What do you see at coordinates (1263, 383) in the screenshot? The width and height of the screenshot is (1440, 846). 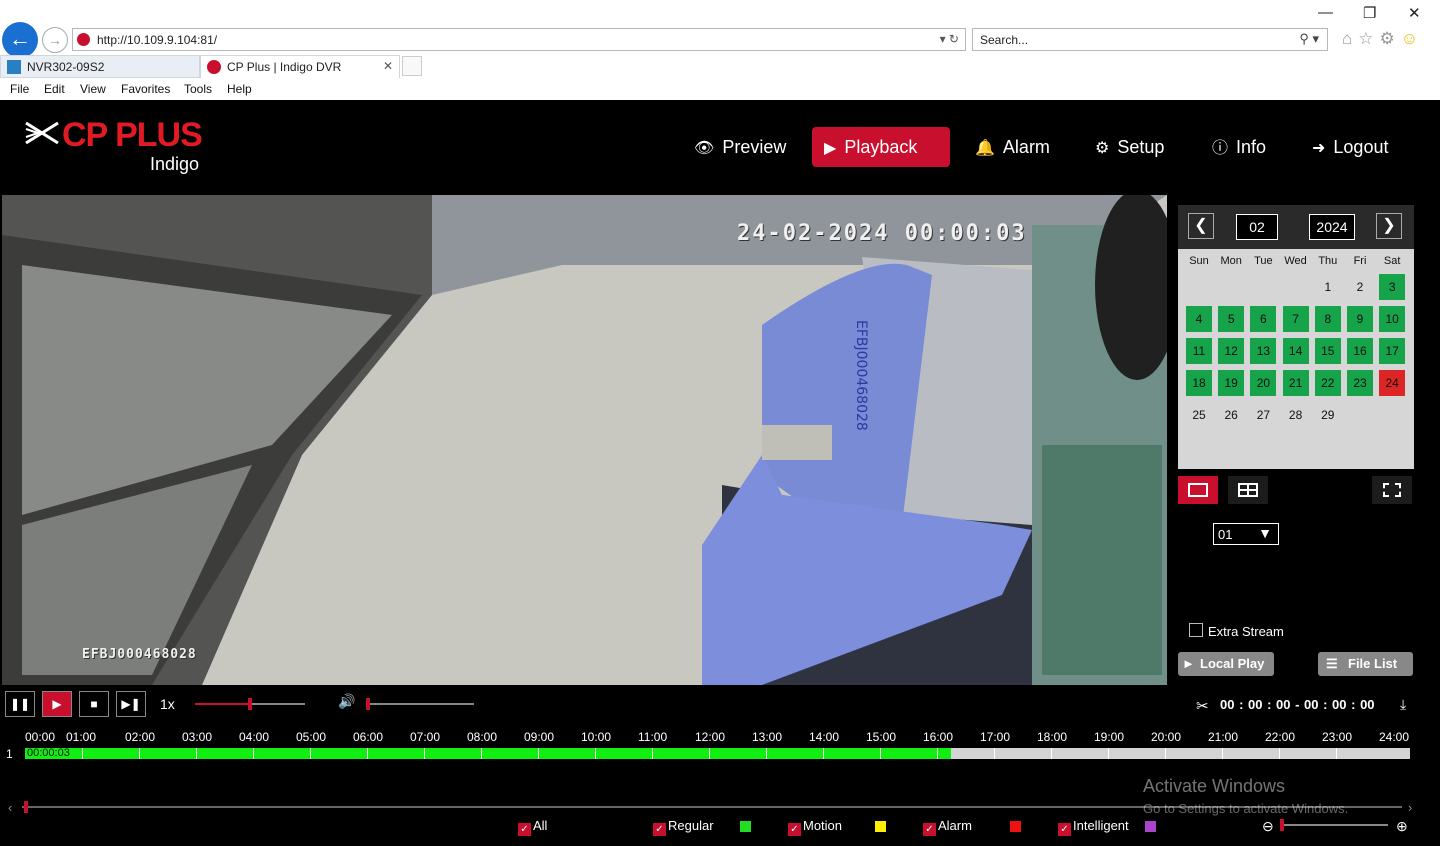 I see `calendar-day: 20` at bounding box center [1263, 383].